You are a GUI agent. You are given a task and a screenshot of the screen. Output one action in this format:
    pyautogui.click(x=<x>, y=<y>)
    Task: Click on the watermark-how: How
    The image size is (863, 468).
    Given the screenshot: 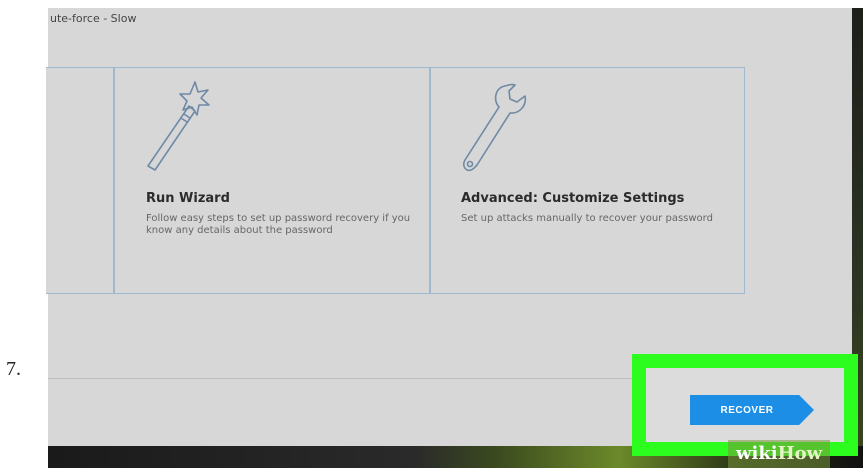 What is the action you would take?
    pyautogui.click(x=800, y=453)
    